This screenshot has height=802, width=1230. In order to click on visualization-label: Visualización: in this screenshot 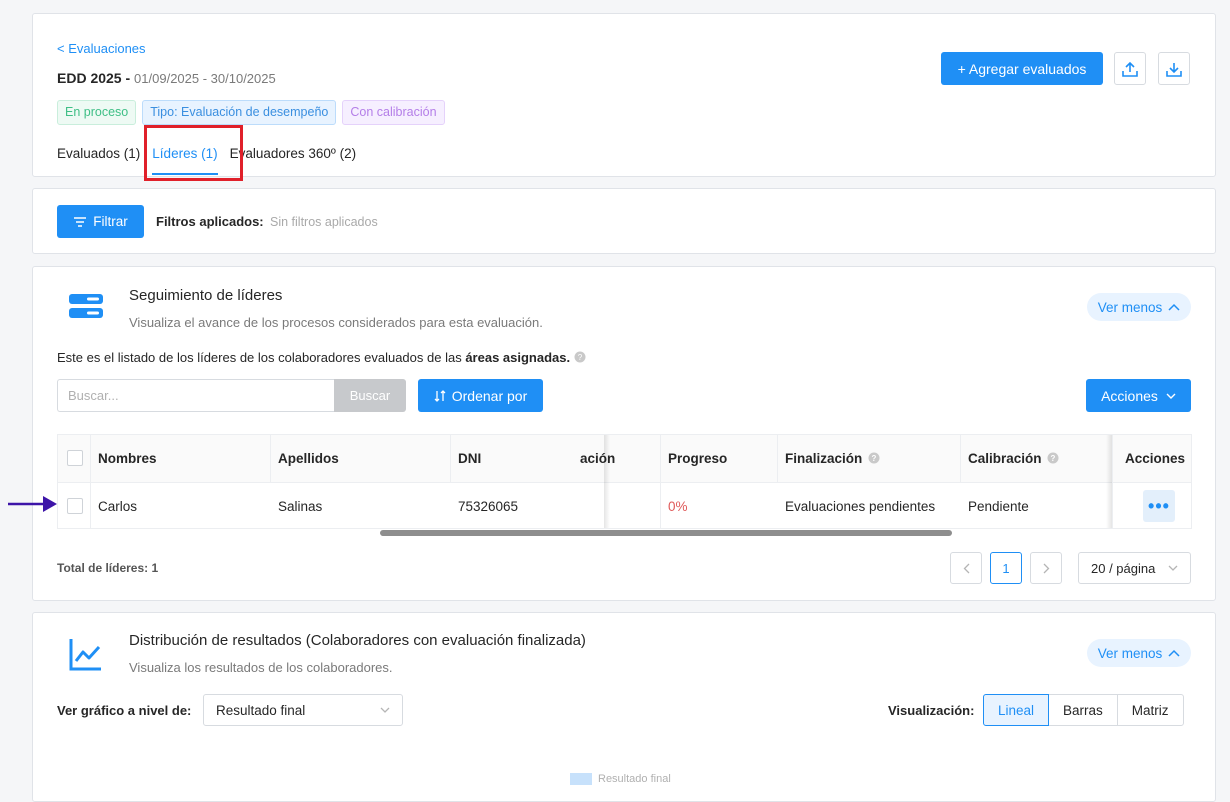, I will do `click(931, 710)`.